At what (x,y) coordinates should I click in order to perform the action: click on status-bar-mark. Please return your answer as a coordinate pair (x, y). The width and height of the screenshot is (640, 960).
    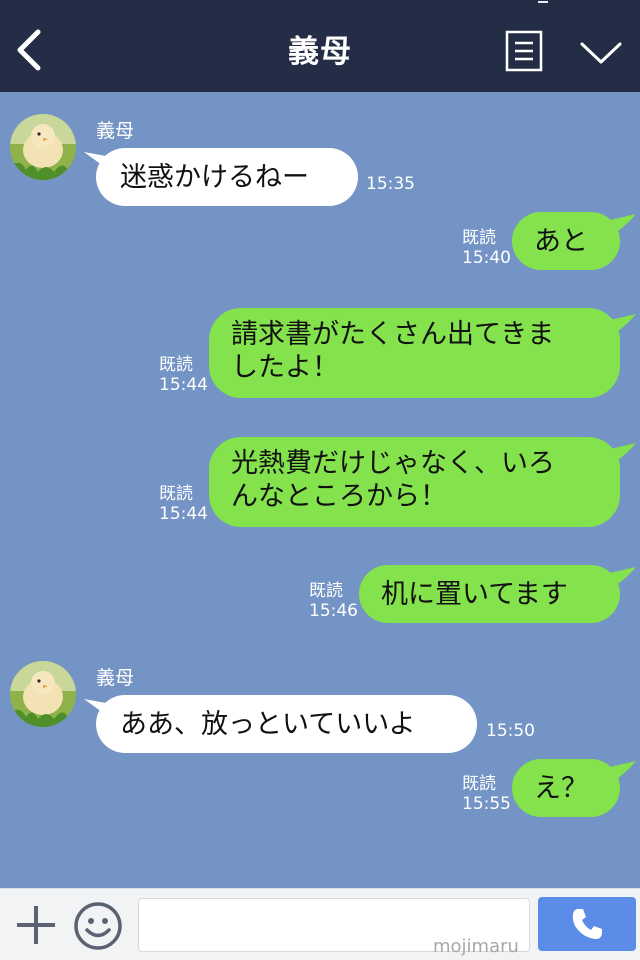
    Looking at the image, I should click on (543, 1).